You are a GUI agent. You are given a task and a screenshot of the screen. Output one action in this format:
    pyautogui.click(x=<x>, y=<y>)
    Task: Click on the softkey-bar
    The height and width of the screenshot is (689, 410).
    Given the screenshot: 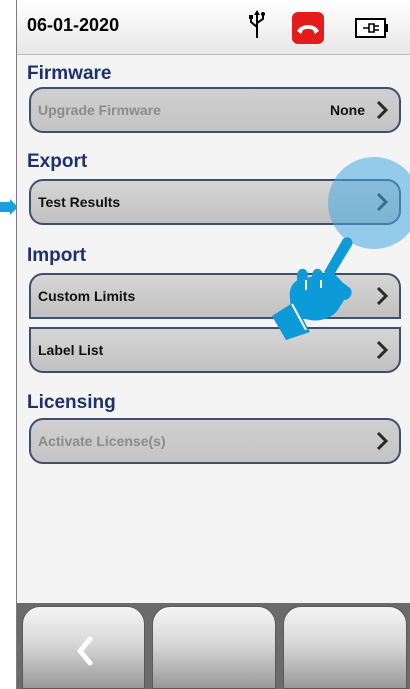 What is the action you would take?
    pyautogui.click(x=213, y=646)
    